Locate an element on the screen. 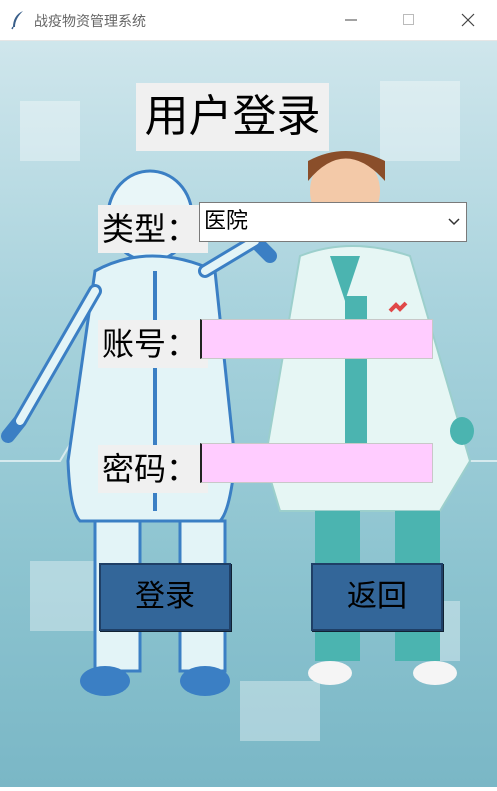 Image resolution: width=497 pixels, height=791 pixels. page-title: 用户登录 is located at coordinates (232, 117).